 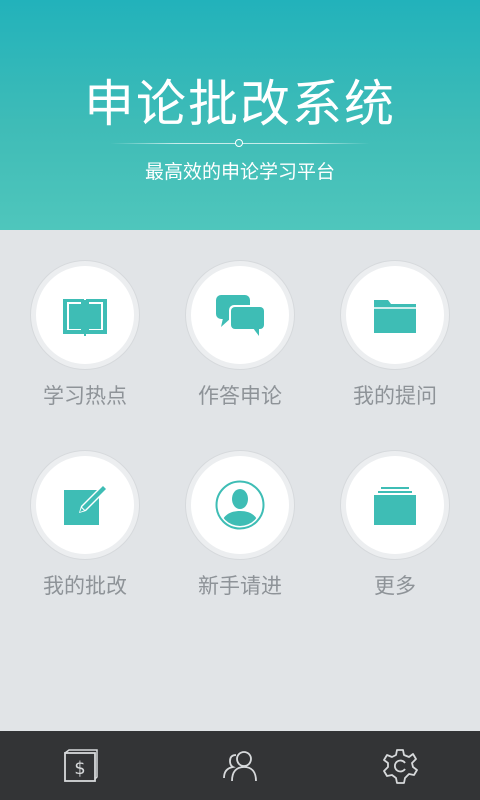 I want to click on nav-wallet: $, so click(x=80, y=765).